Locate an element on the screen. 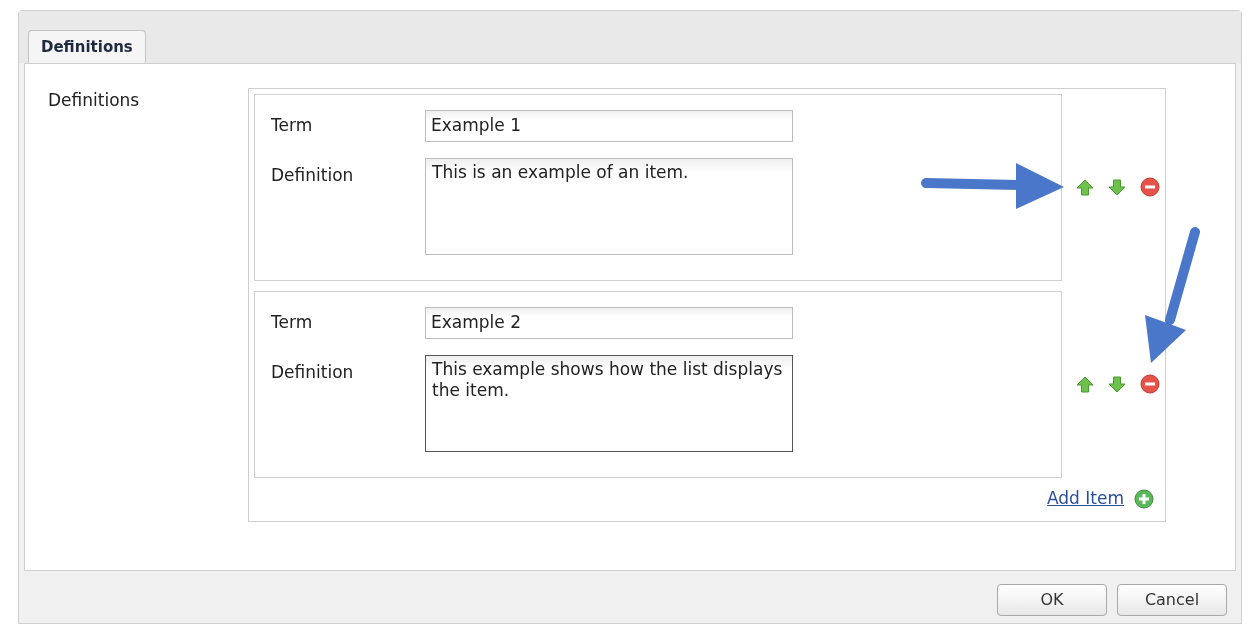 The image size is (1250, 624). dialog-button: Cancel is located at coordinates (1172, 600).